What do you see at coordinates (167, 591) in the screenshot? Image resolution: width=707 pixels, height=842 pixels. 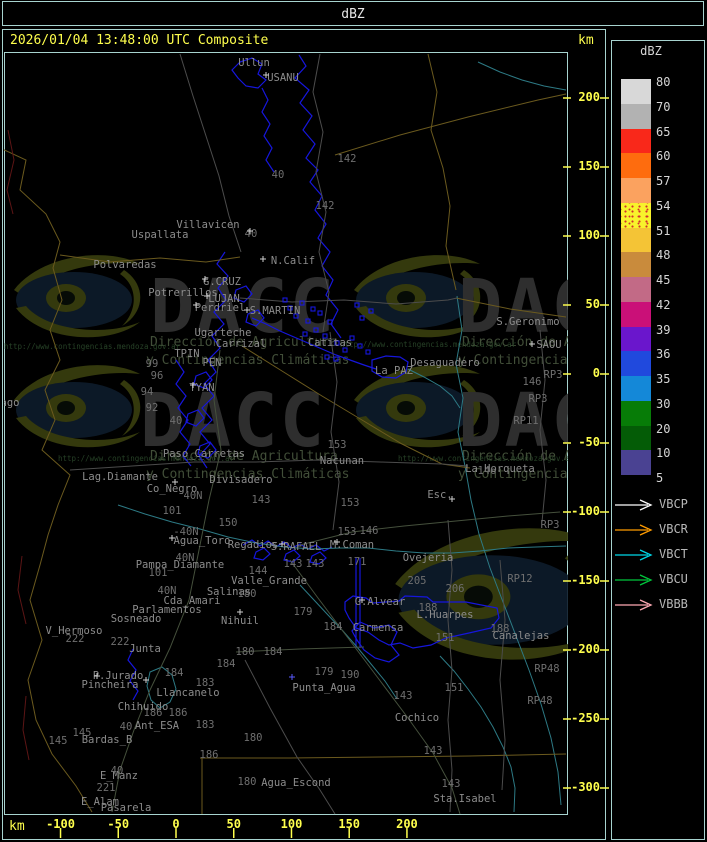 I see `map-route-label: 40N` at bounding box center [167, 591].